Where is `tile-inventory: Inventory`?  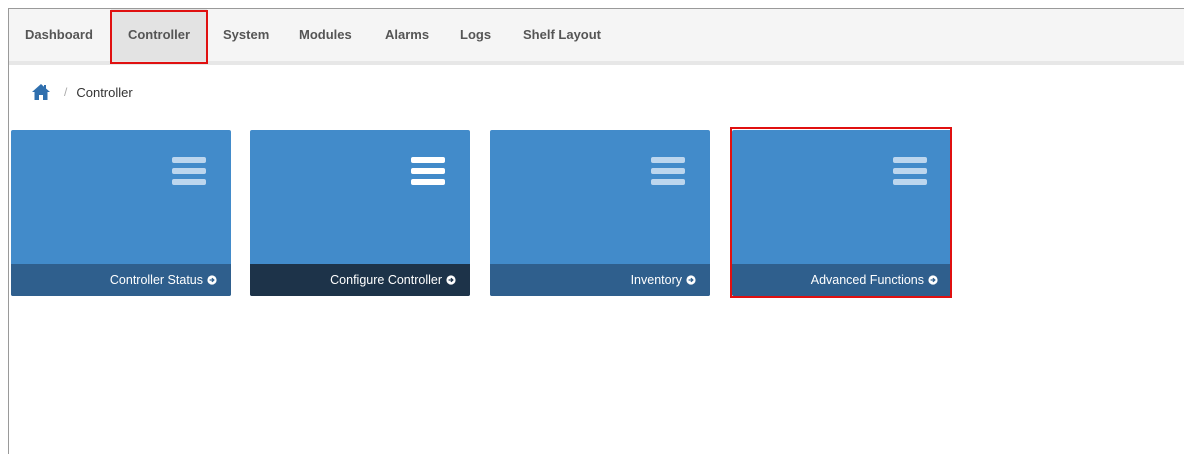
tile-inventory: Inventory is located at coordinates (600, 213).